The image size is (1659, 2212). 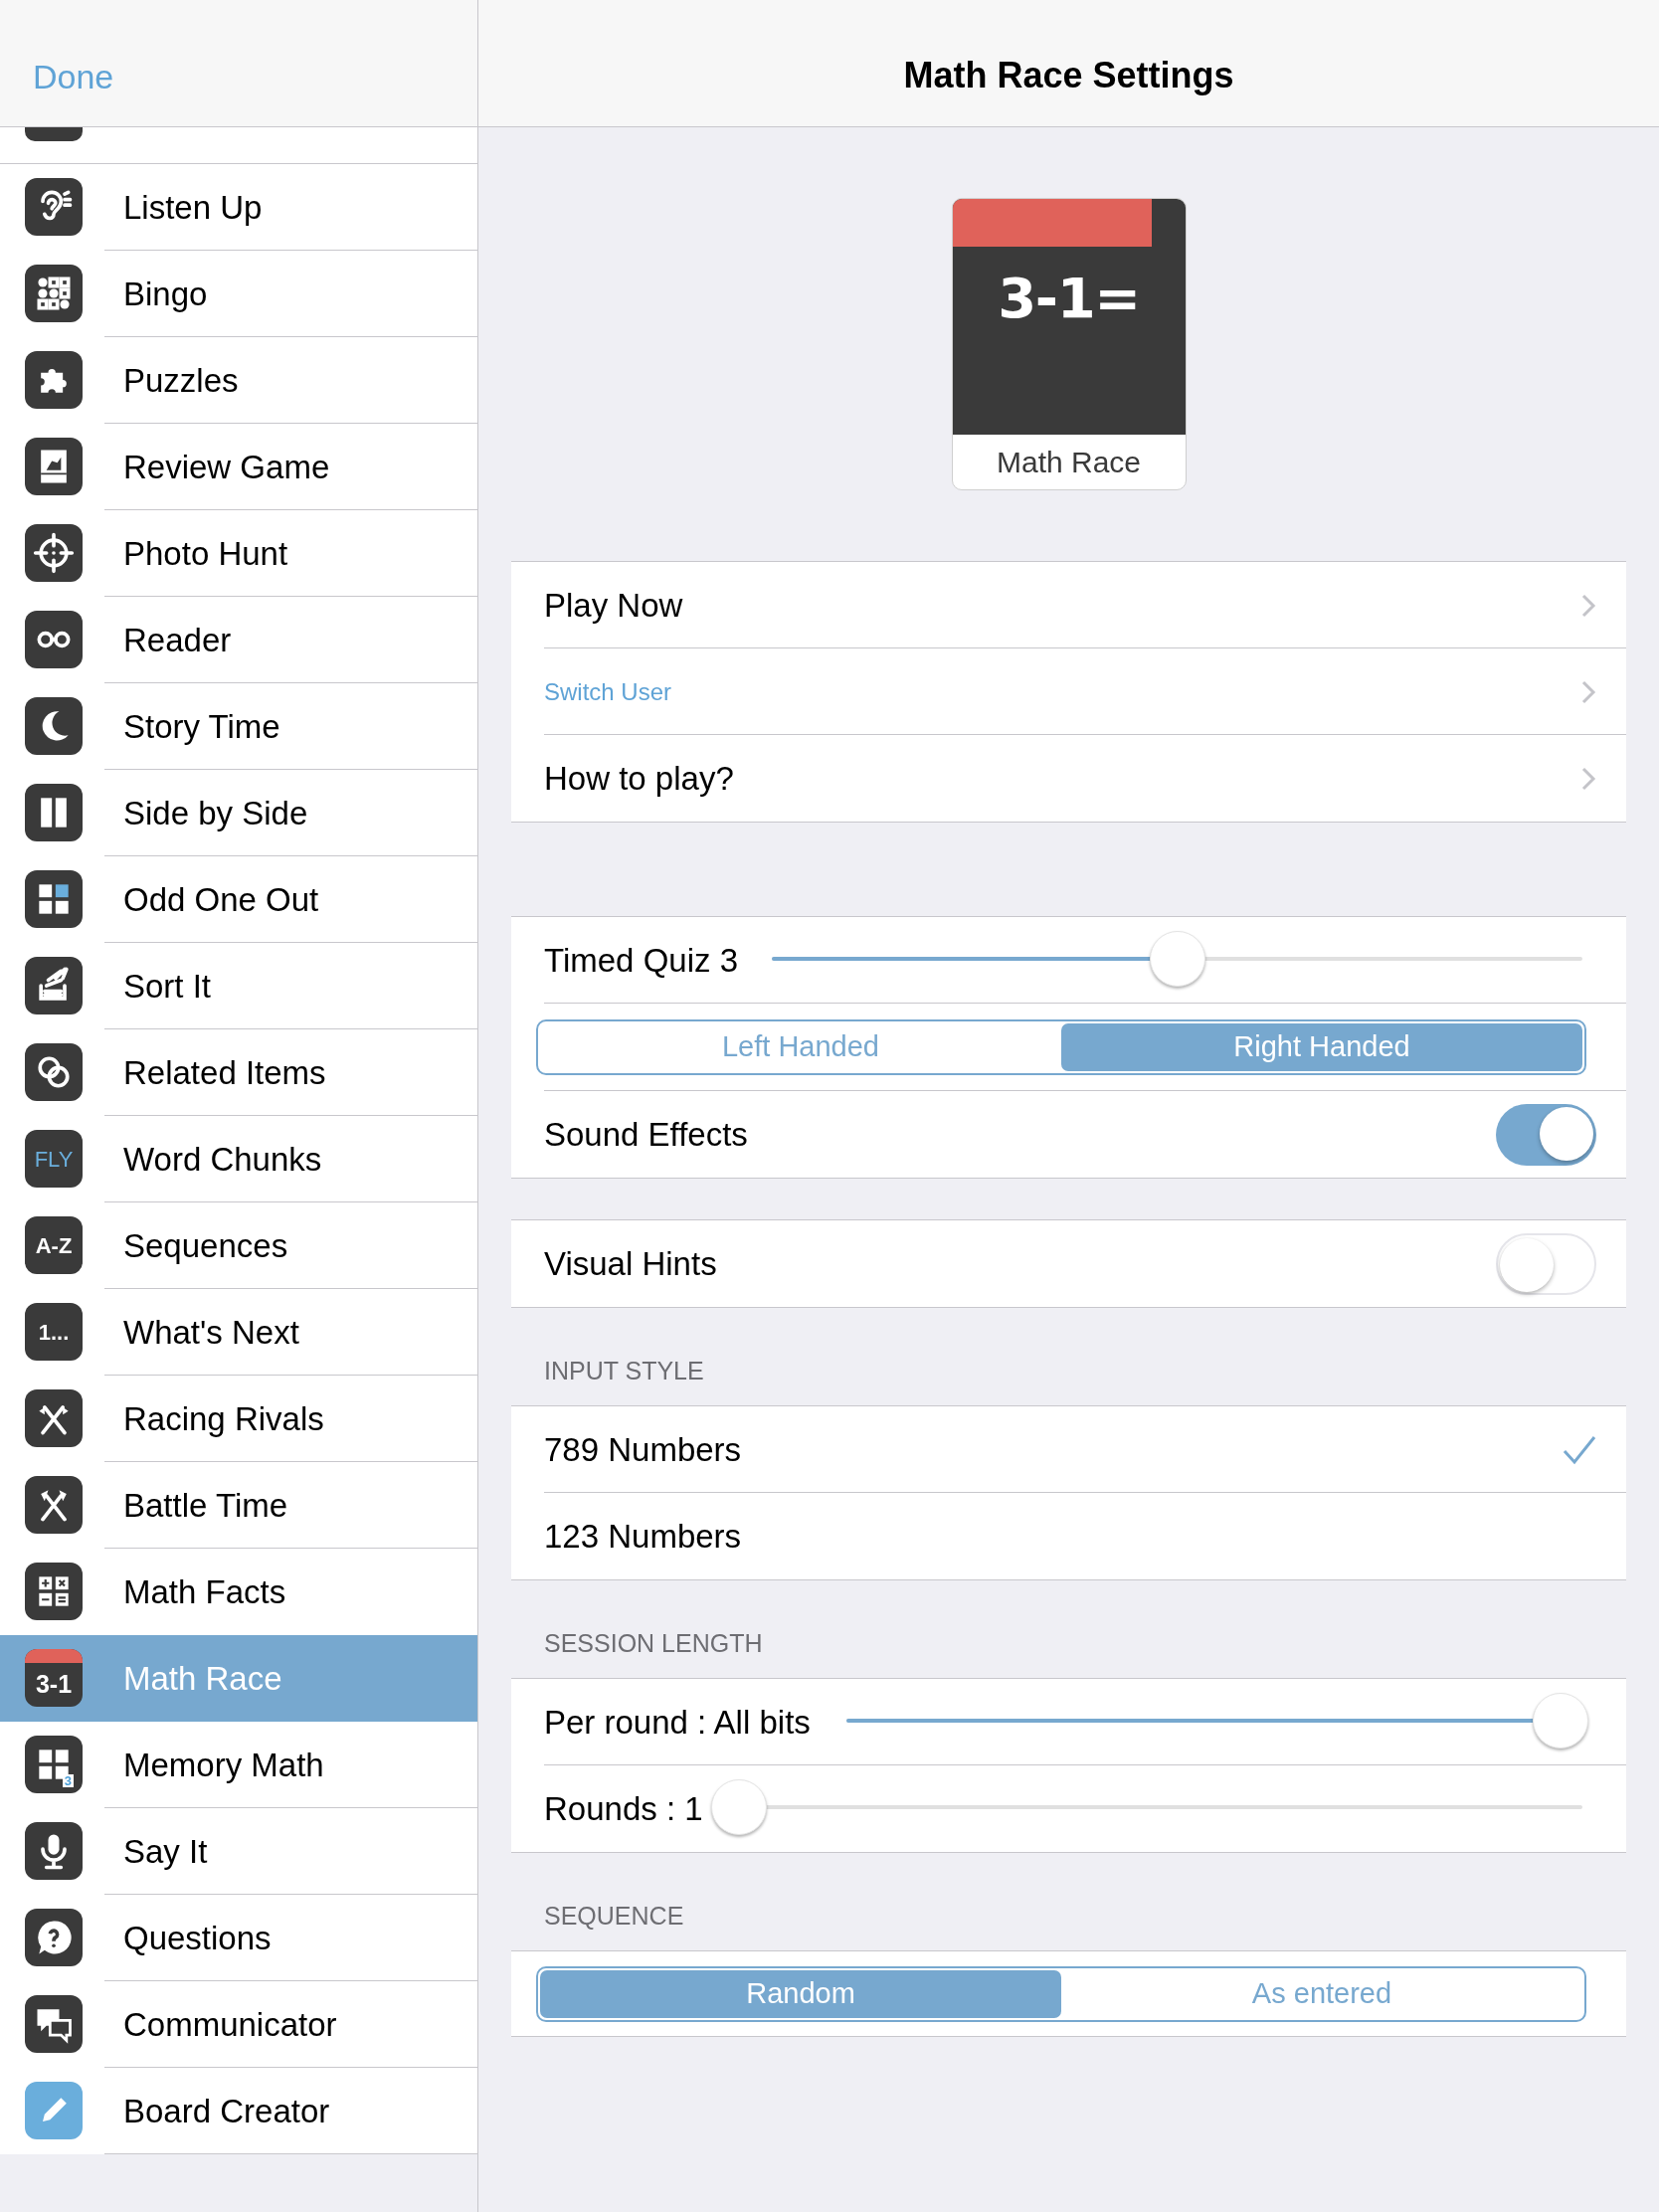 I want to click on microphone-icon, so click(x=54, y=1851).